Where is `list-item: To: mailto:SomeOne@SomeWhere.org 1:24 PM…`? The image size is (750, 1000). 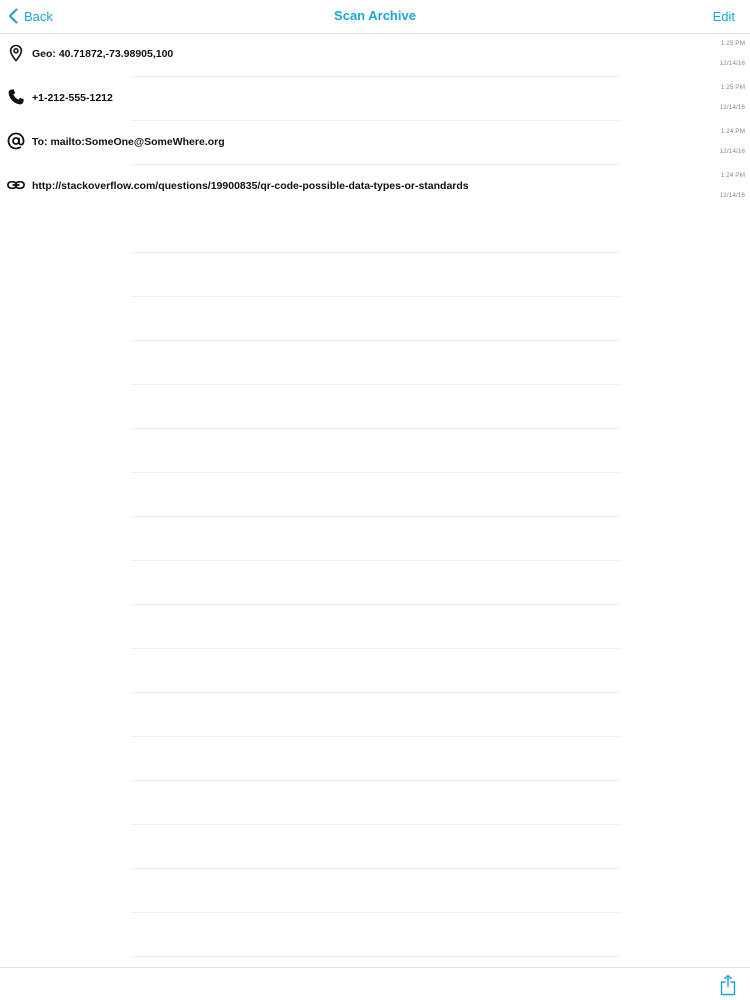
list-item: To: mailto:SomeOne@SomeWhere.org 1:24 PM… is located at coordinates (375, 143).